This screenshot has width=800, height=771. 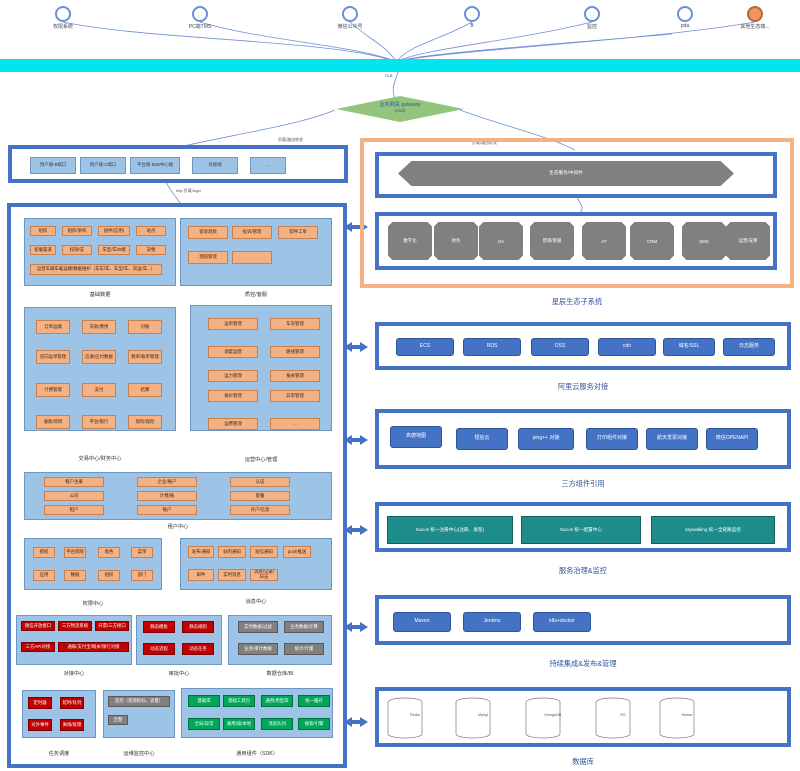 What do you see at coordinates (239, 701) in the screenshot?
I see `common-item: 基础工具包` at bounding box center [239, 701].